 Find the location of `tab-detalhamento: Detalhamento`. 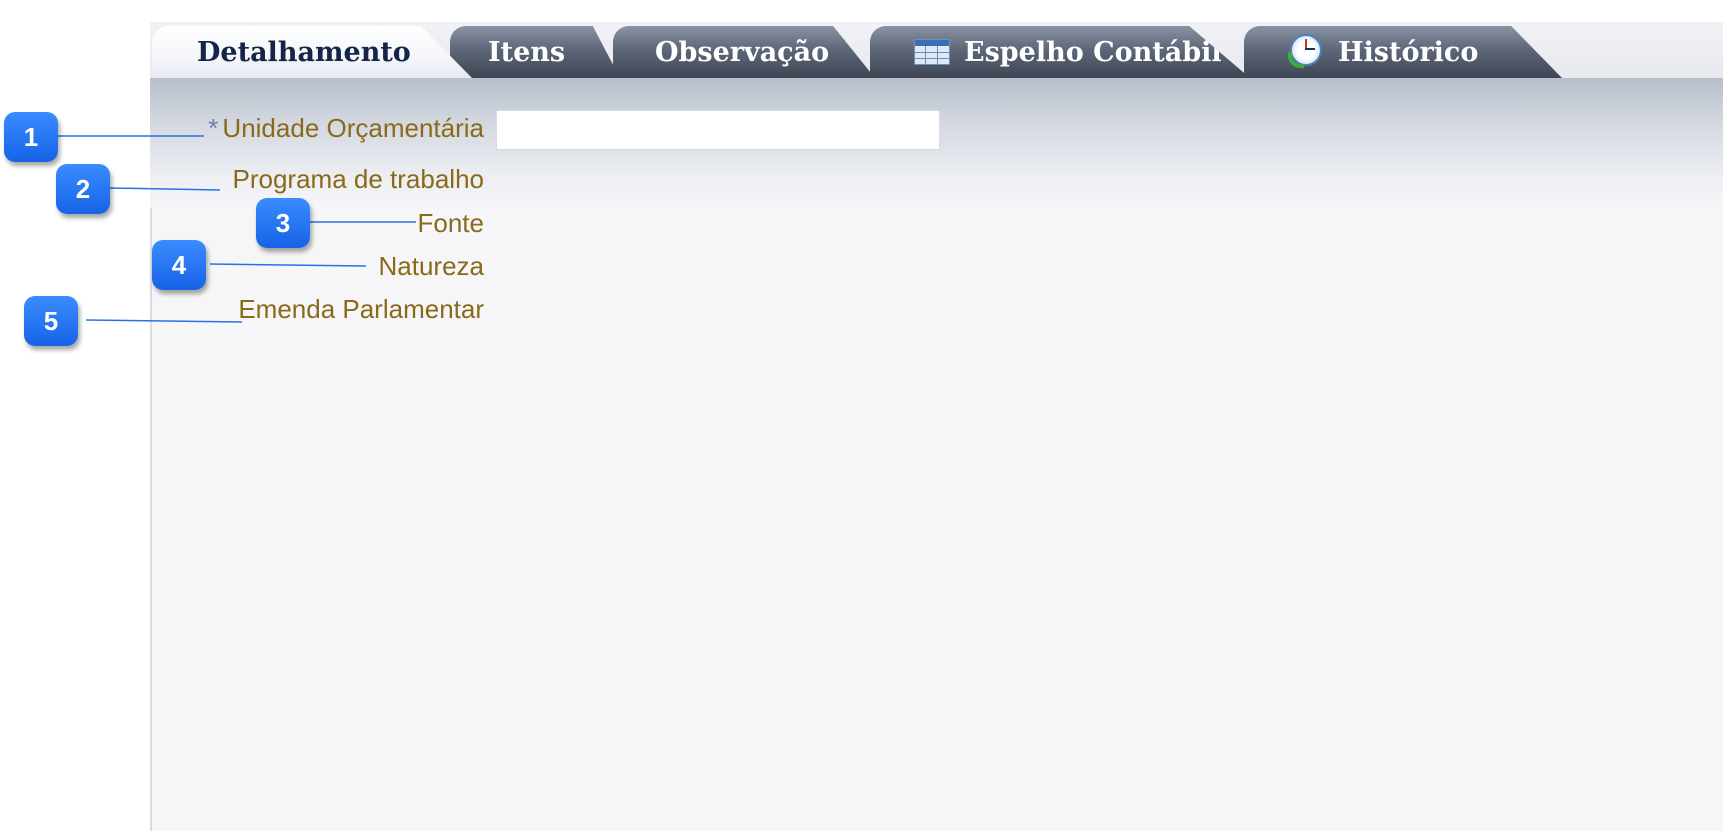

tab-detalhamento: Detalhamento is located at coordinates (312, 52).